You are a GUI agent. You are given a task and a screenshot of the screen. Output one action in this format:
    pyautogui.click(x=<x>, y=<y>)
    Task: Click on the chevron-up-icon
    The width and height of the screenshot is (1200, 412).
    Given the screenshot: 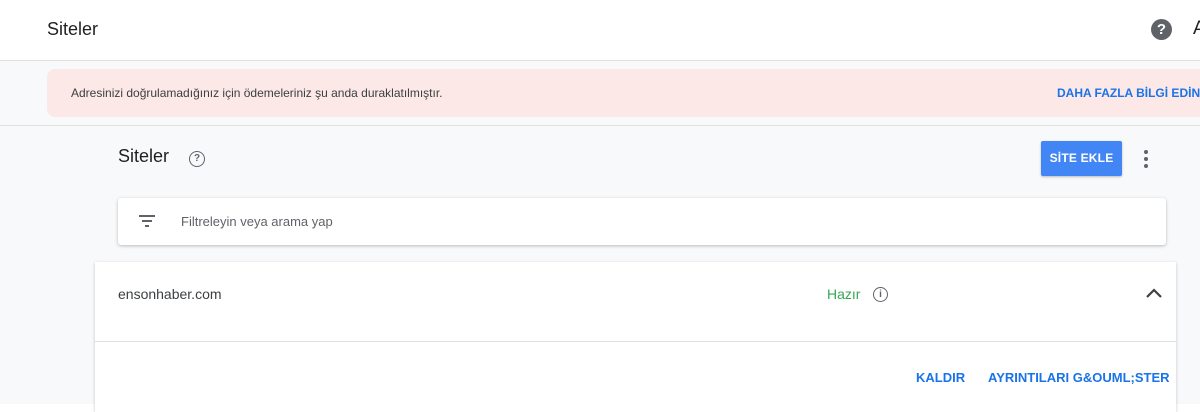 What is the action you would take?
    pyautogui.click(x=1154, y=293)
    